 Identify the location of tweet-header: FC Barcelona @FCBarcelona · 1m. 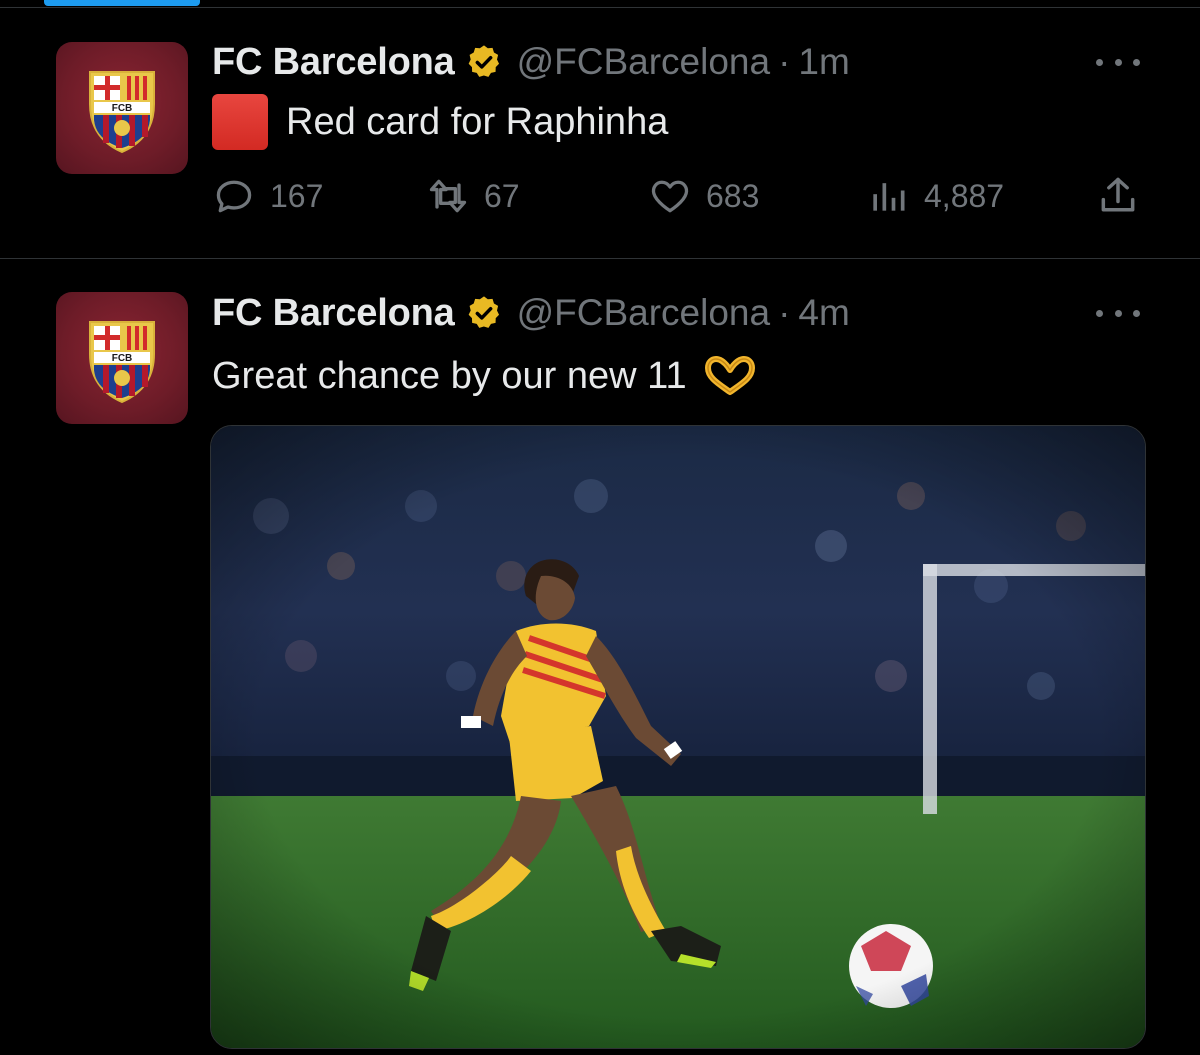
(531, 62).